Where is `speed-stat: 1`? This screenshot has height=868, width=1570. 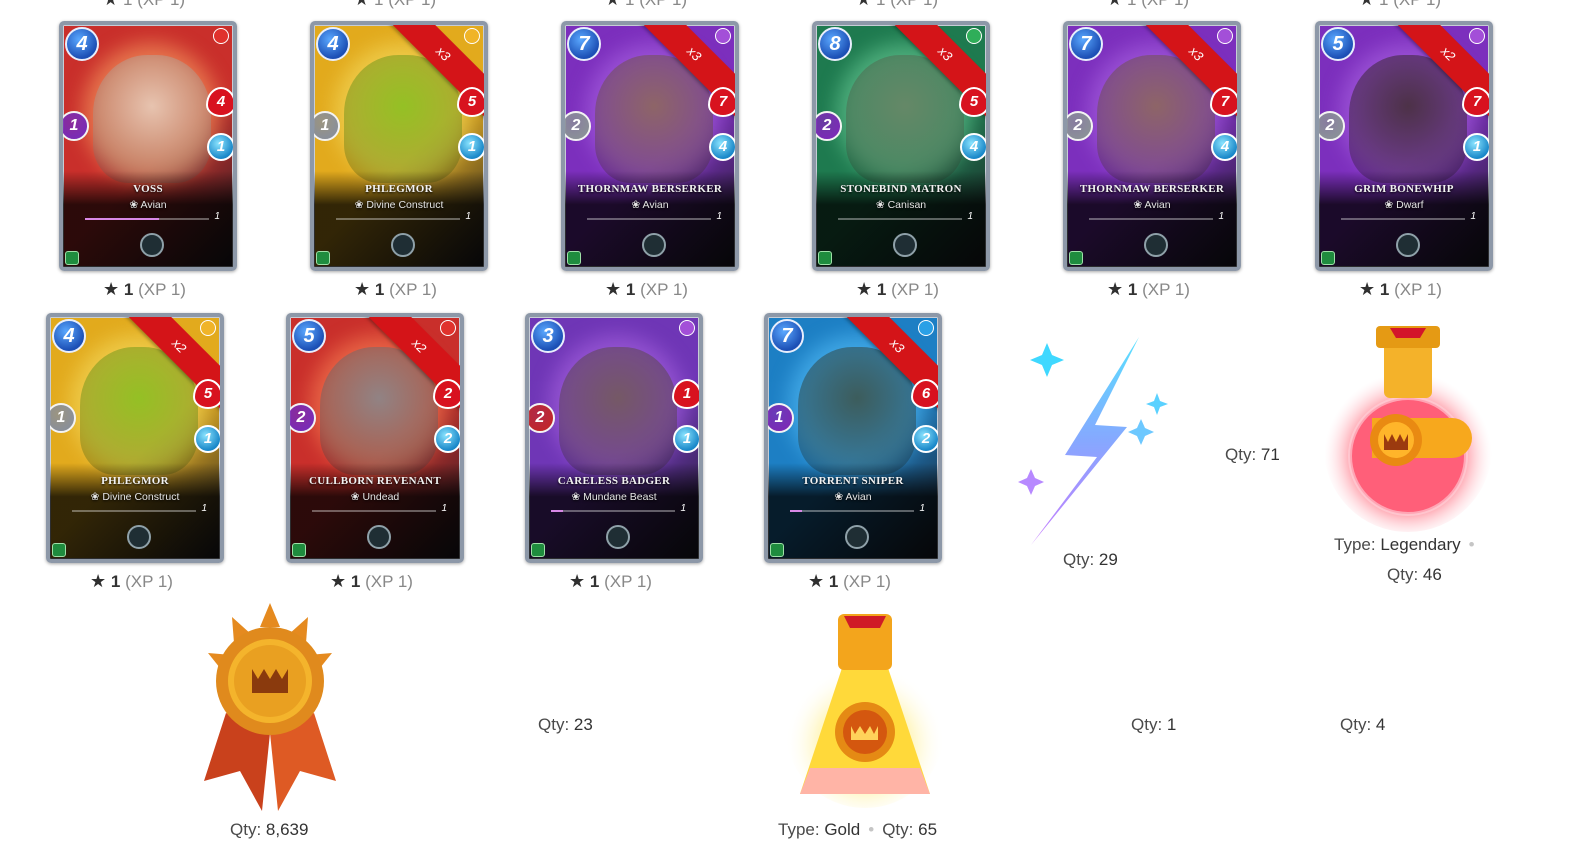
speed-stat: 1 is located at coordinates (1476, 147).